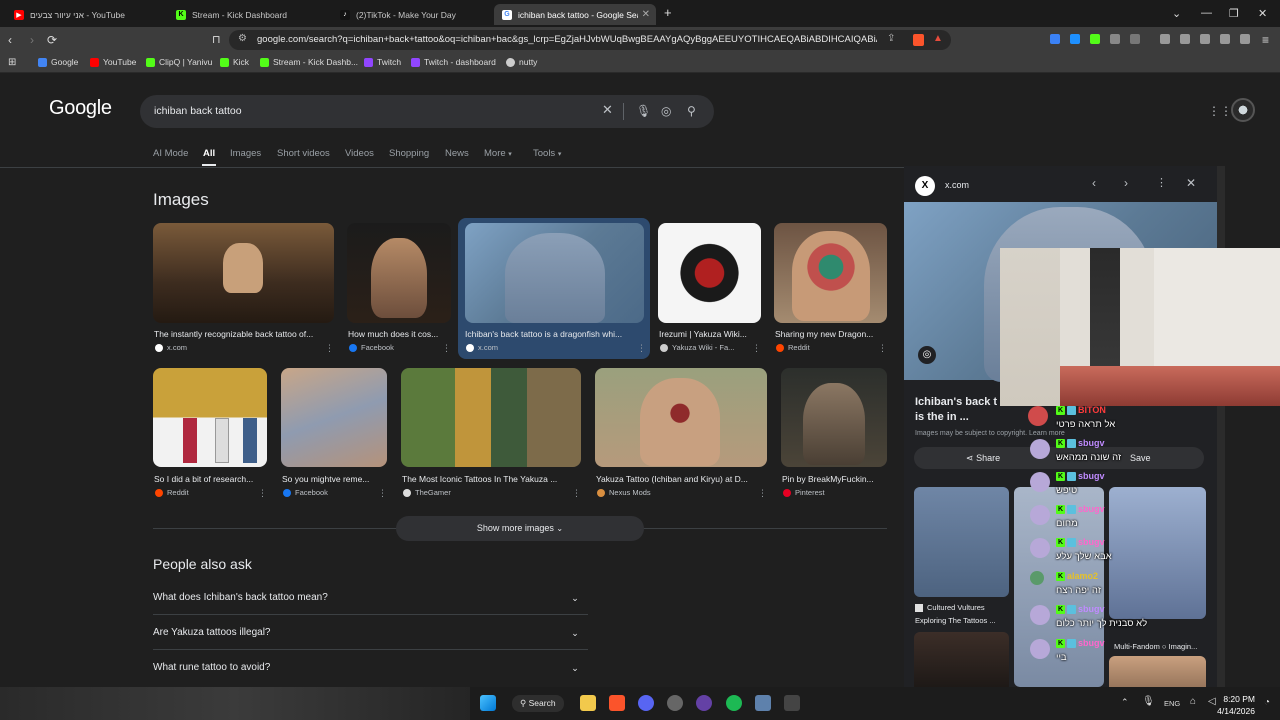 The image size is (1280, 720). What do you see at coordinates (1172, 703) in the screenshot?
I see `language-indicator: ENG` at bounding box center [1172, 703].